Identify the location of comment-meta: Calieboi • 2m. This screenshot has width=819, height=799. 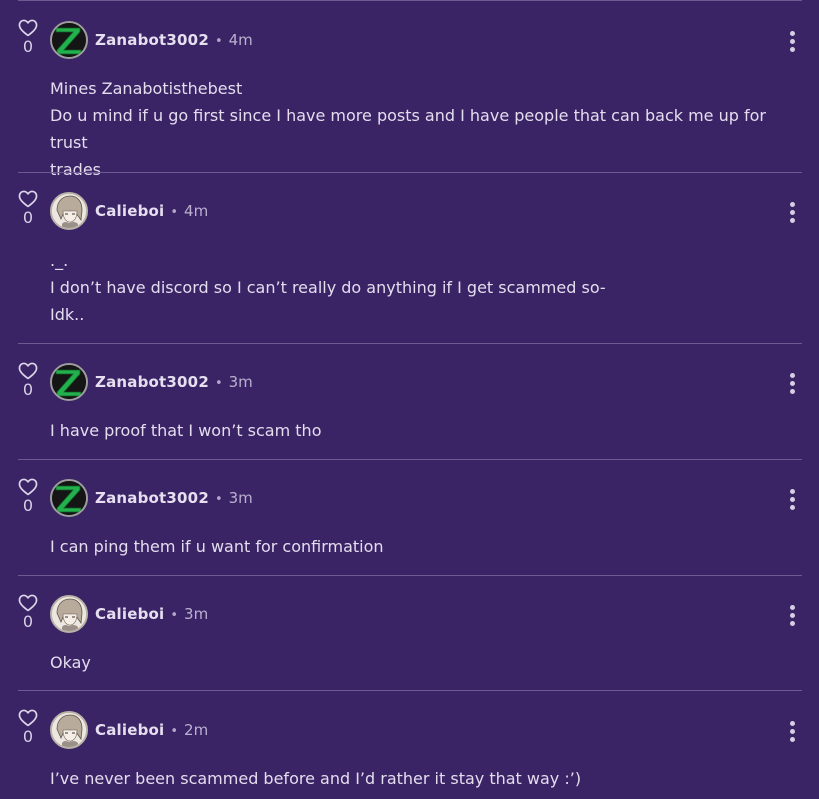
(151, 730).